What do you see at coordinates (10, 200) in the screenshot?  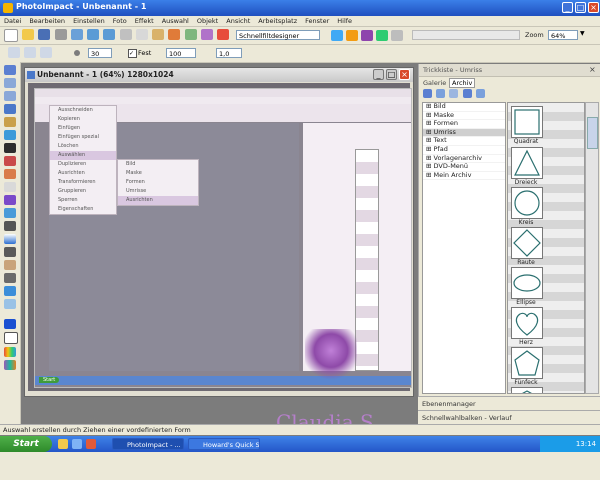 I see `clone-tool-icon` at bounding box center [10, 200].